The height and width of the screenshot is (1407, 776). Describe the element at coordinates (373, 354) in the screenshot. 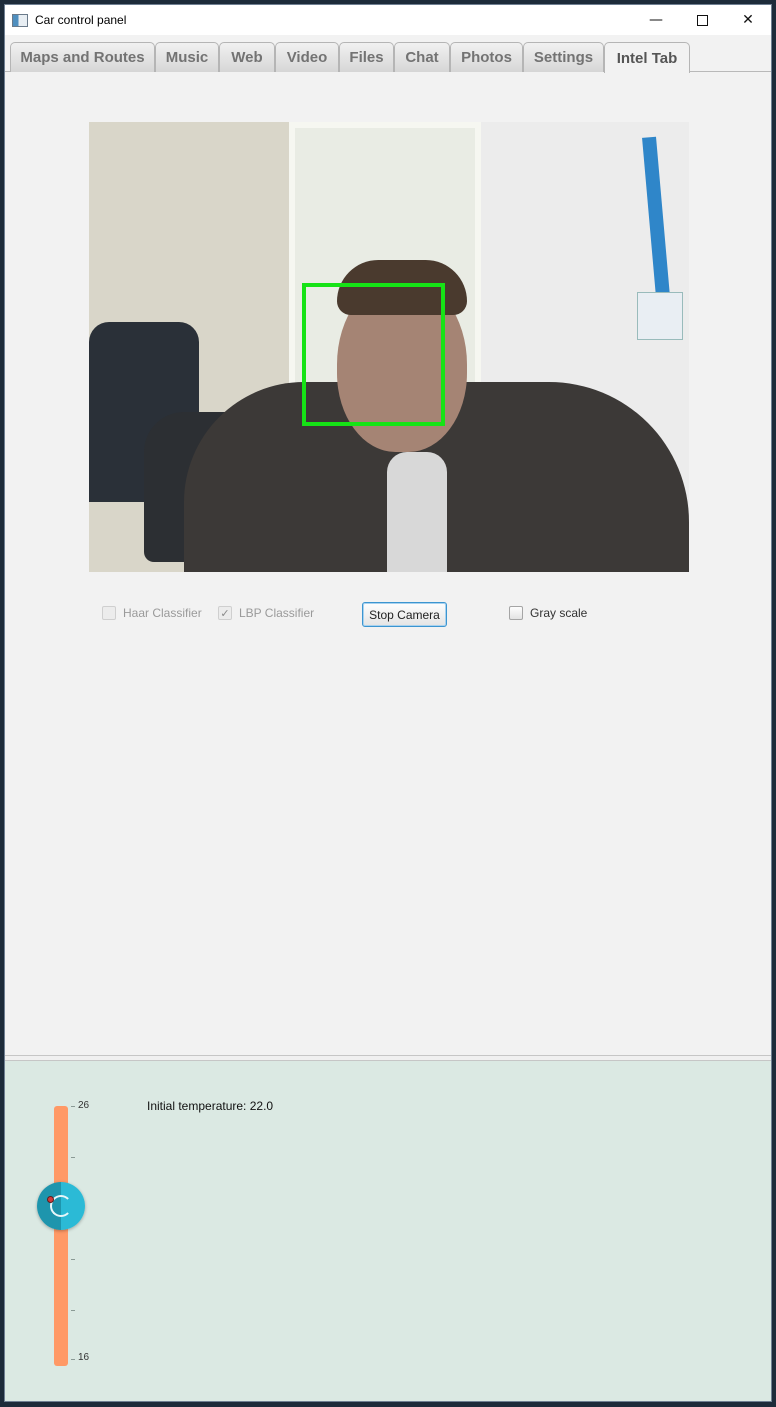

I see `face-detection-box` at that location.